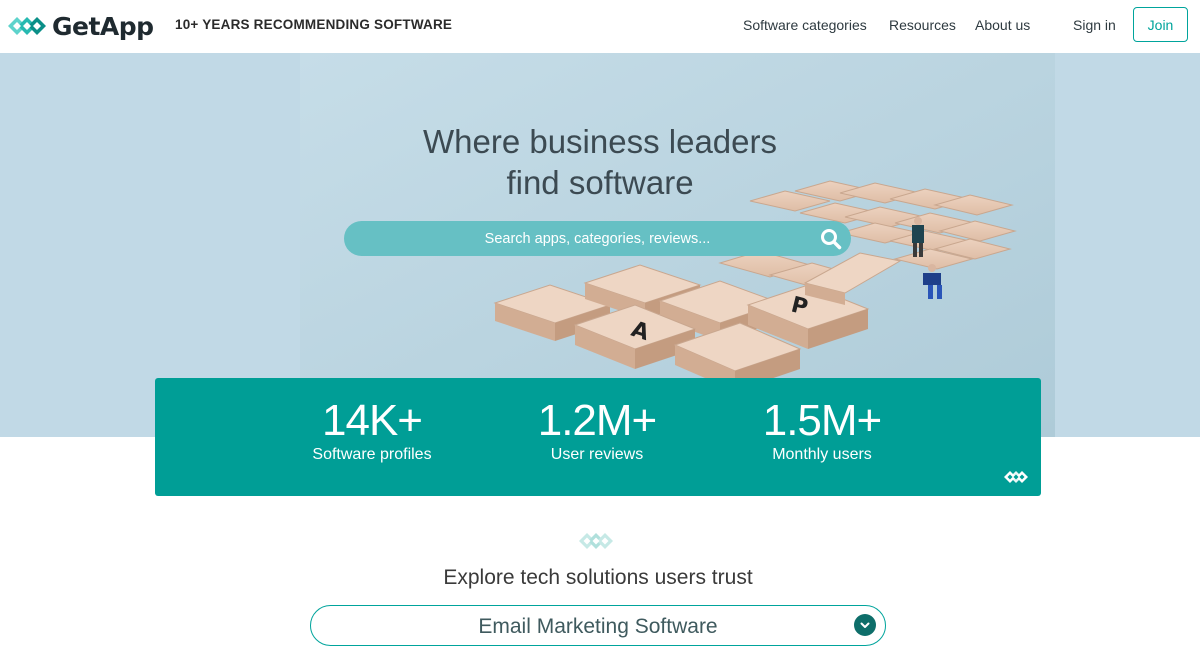 The width and height of the screenshot is (1200, 655). I want to click on stat-monthly-users: 1.5M+ Monthly users, so click(822, 429).